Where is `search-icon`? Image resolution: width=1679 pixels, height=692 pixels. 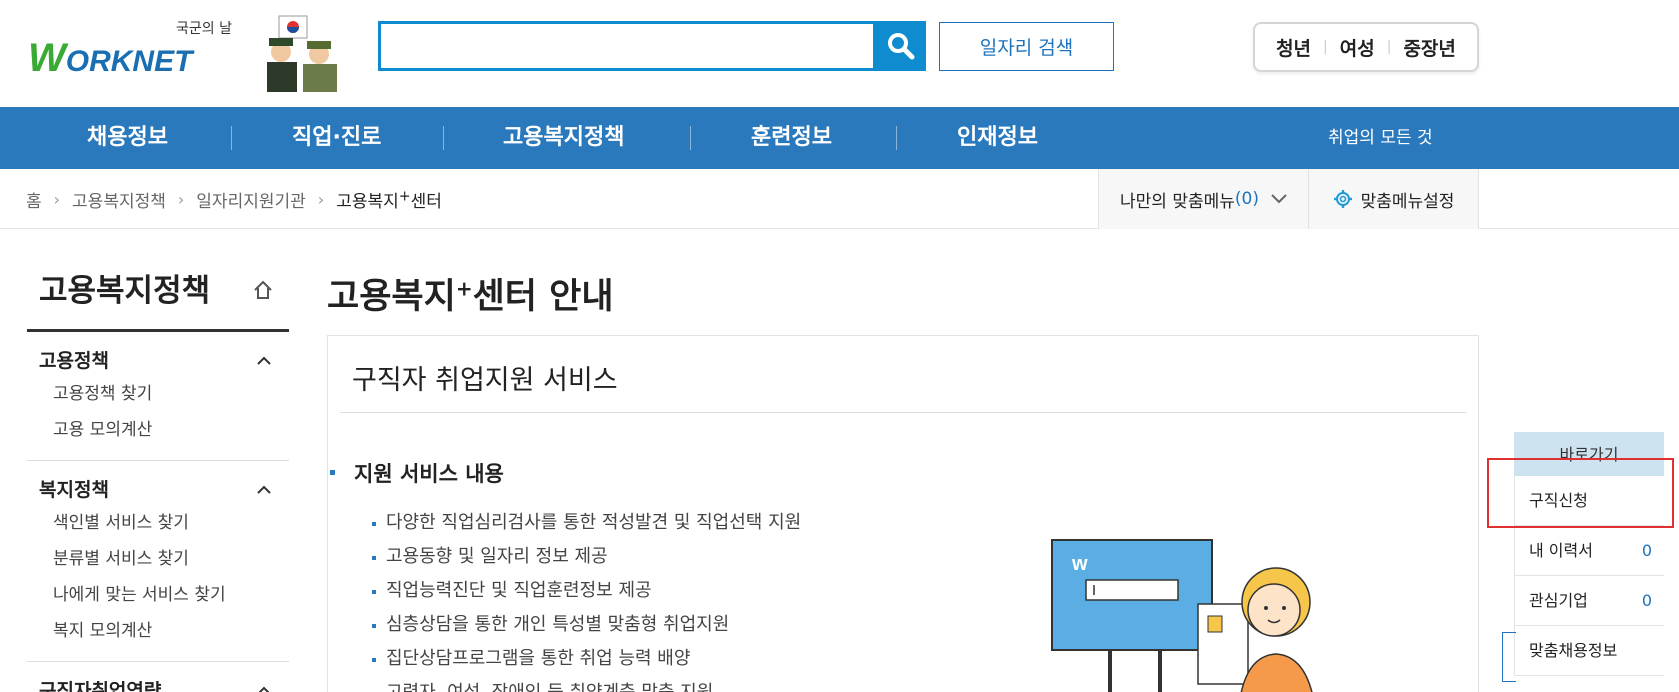 search-icon is located at coordinates (901, 46).